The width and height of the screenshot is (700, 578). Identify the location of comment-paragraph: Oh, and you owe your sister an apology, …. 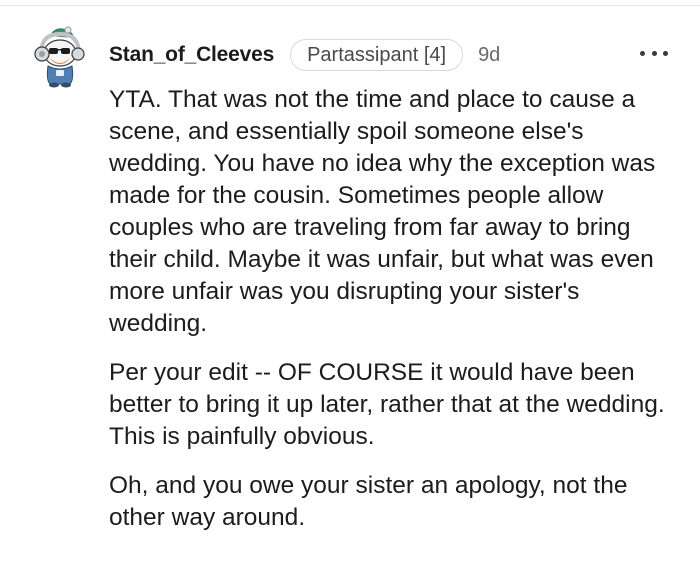
(368, 501).